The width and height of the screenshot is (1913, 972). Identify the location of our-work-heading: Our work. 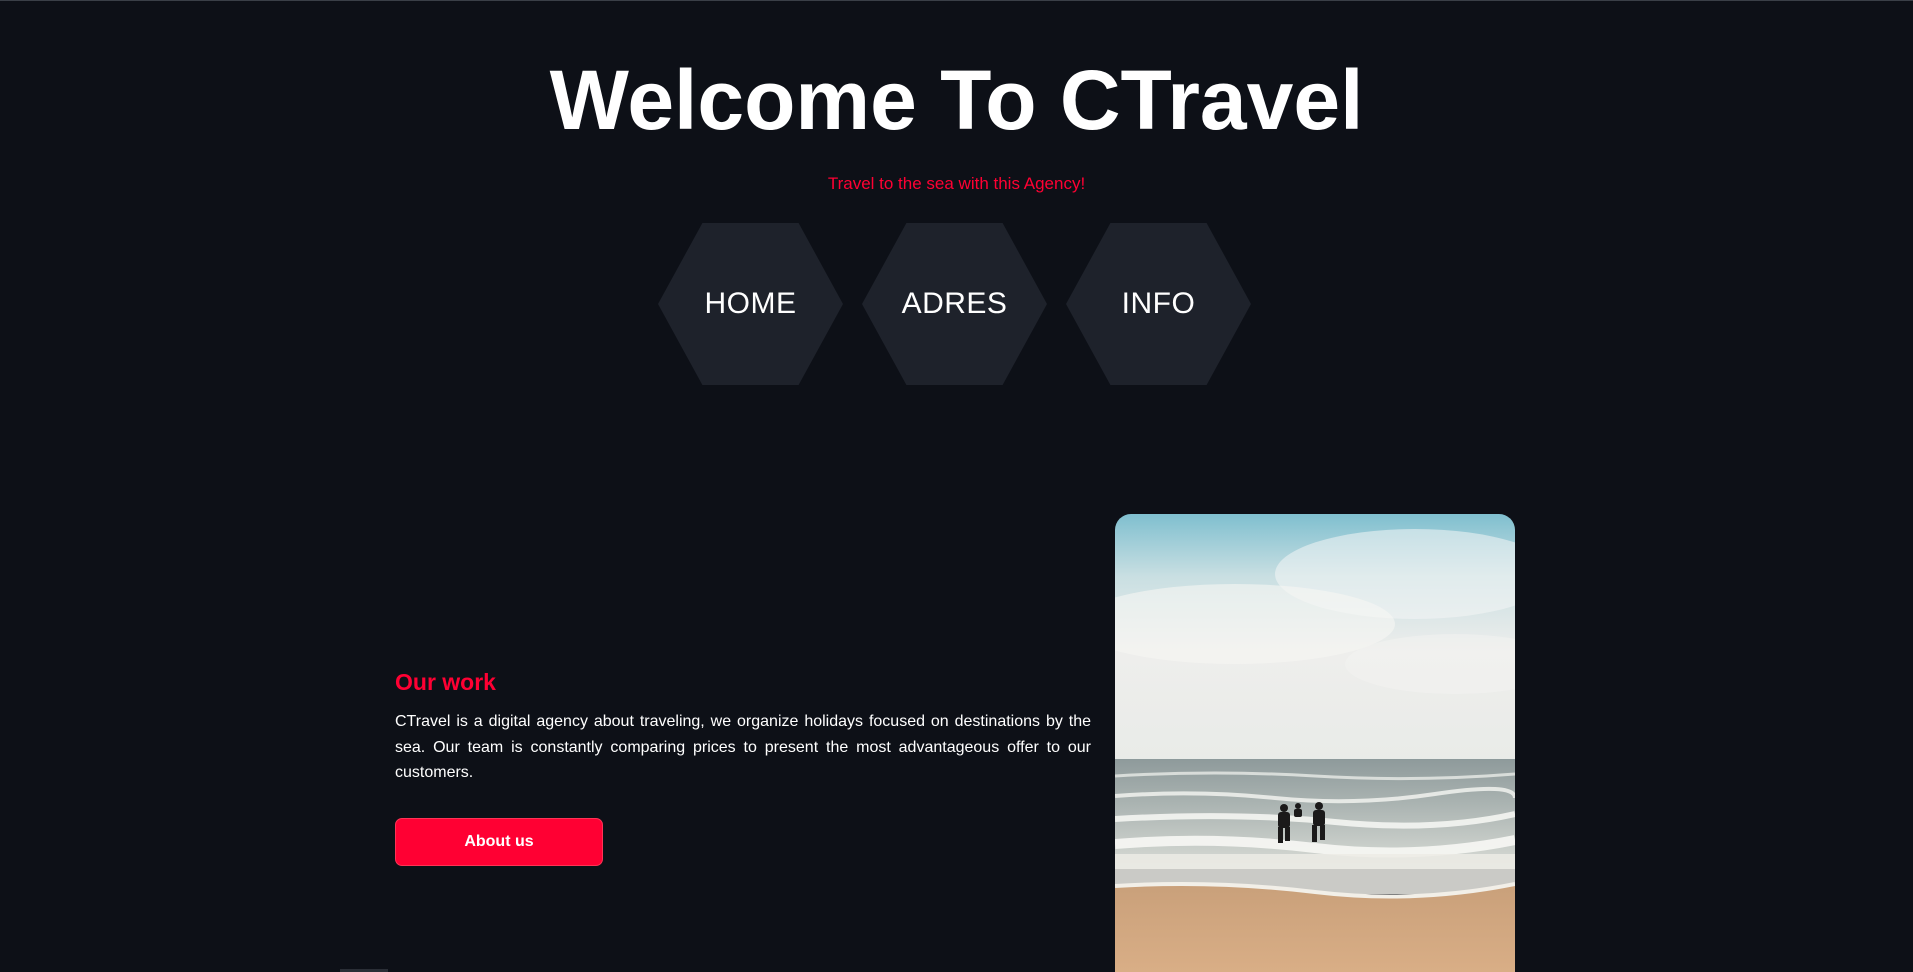
(445, 682).